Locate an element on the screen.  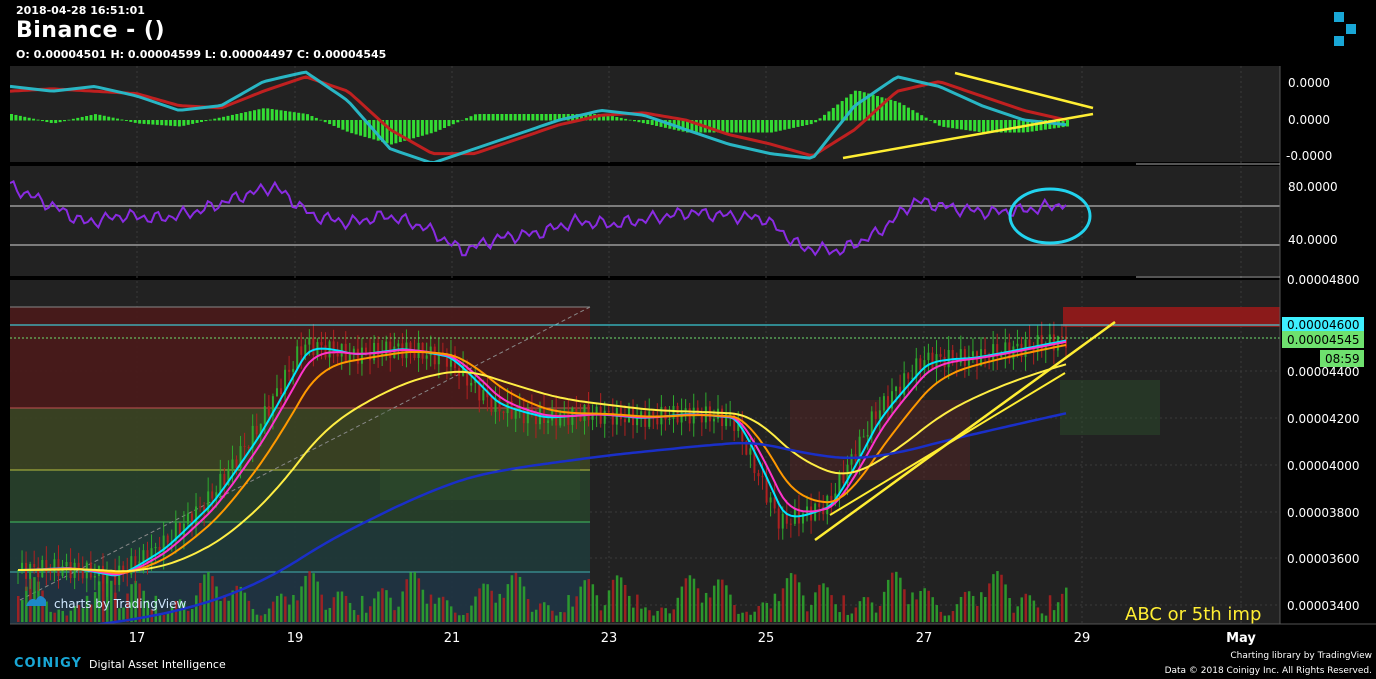
rsi-y-tick: 80.0000 is located at coordinates (1313, 187).